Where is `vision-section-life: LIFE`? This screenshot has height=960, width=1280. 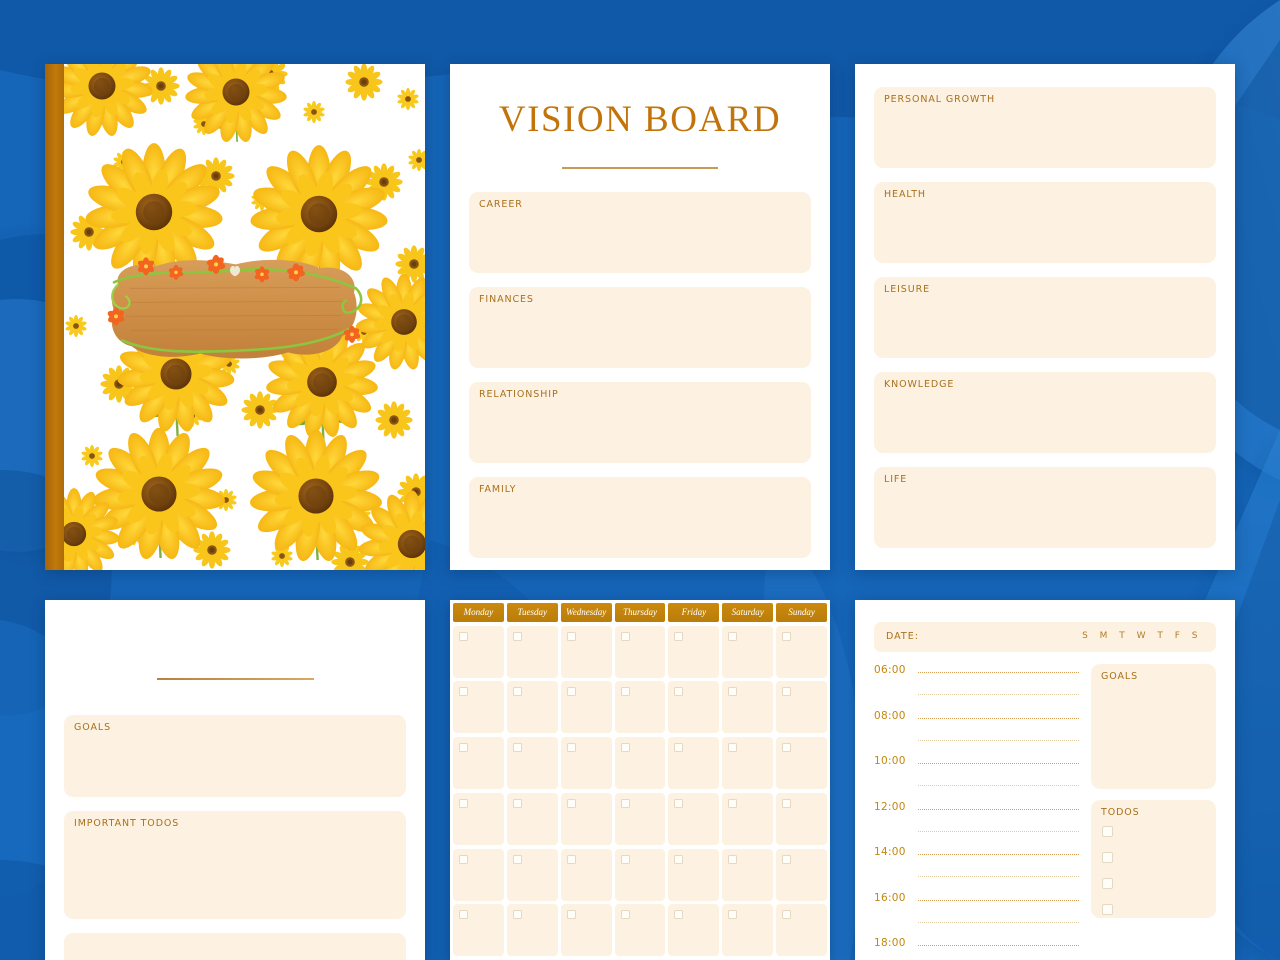
vision-section-life: LIFE is located at coordinates (1045, 507).